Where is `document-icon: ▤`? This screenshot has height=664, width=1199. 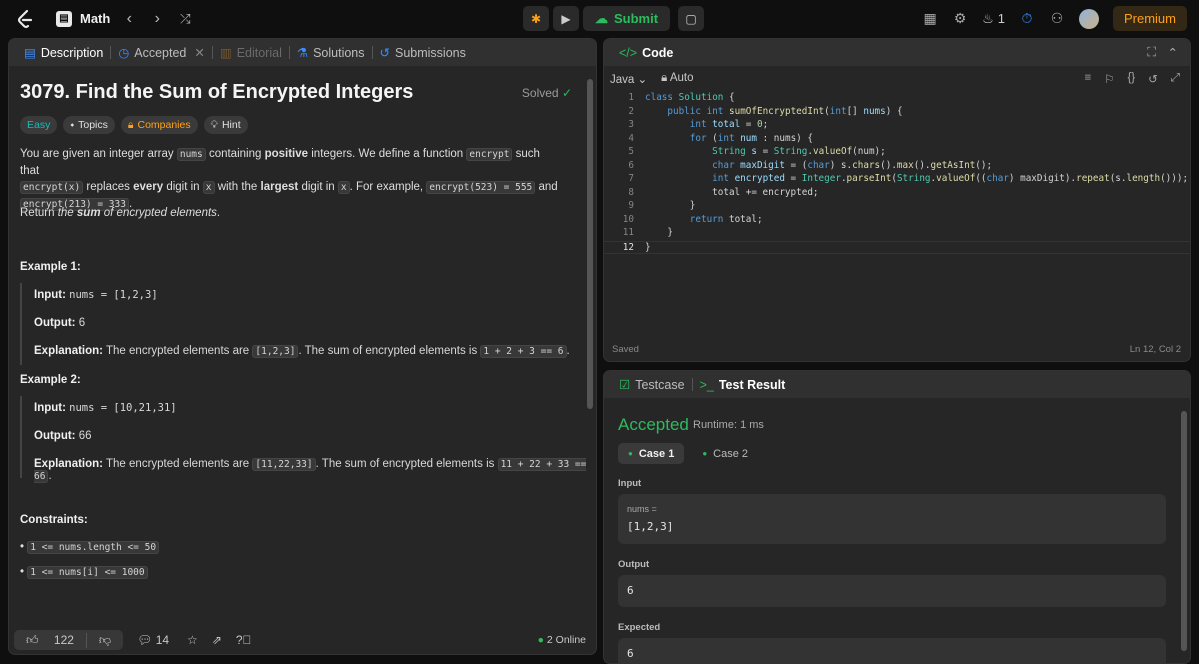 document-icon: ▤ is located at coordinates (30, 53).